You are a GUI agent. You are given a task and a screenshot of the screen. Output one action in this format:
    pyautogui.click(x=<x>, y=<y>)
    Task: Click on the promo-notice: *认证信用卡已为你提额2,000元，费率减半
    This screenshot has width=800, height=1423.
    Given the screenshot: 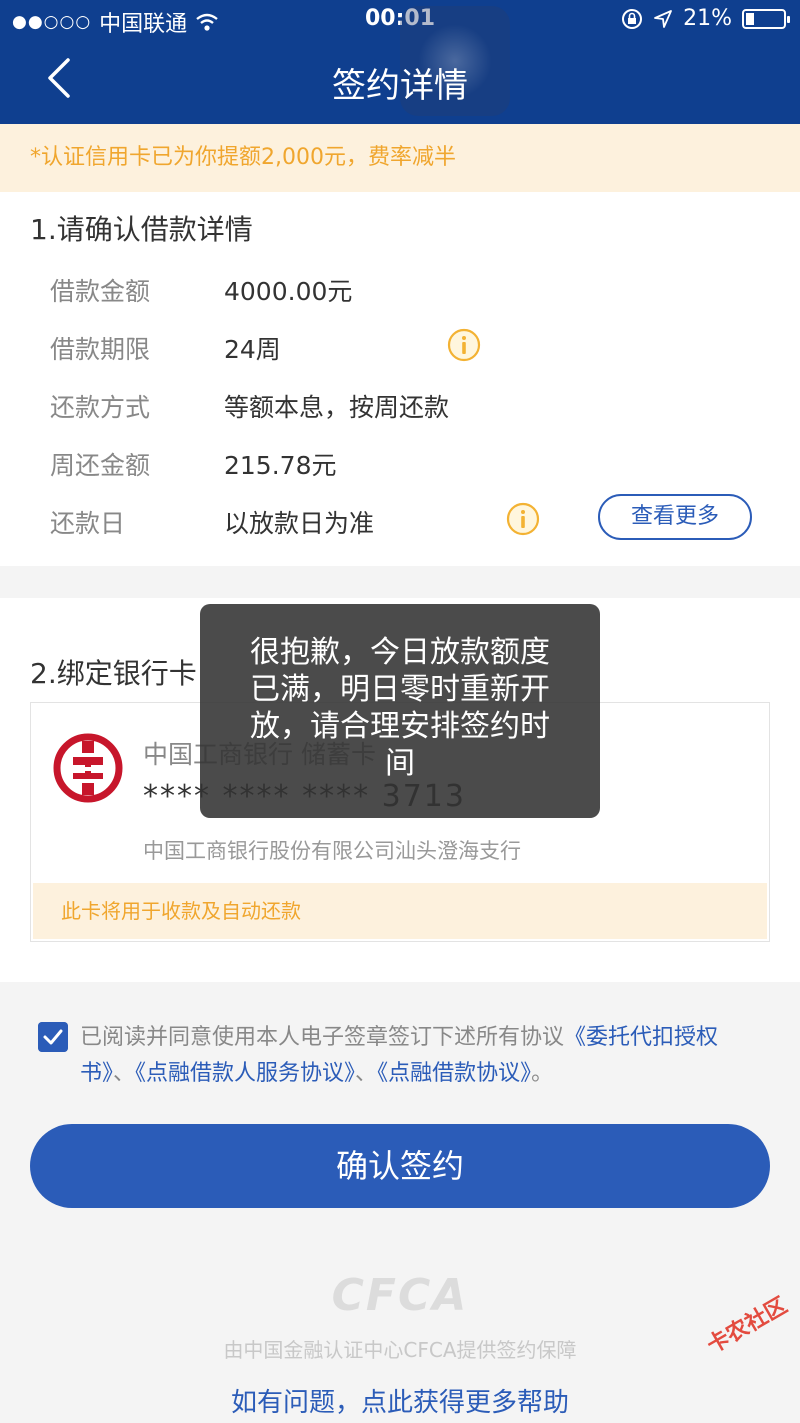 What is the action you would take?
    pyautogui.click(x=400, y=158)
    